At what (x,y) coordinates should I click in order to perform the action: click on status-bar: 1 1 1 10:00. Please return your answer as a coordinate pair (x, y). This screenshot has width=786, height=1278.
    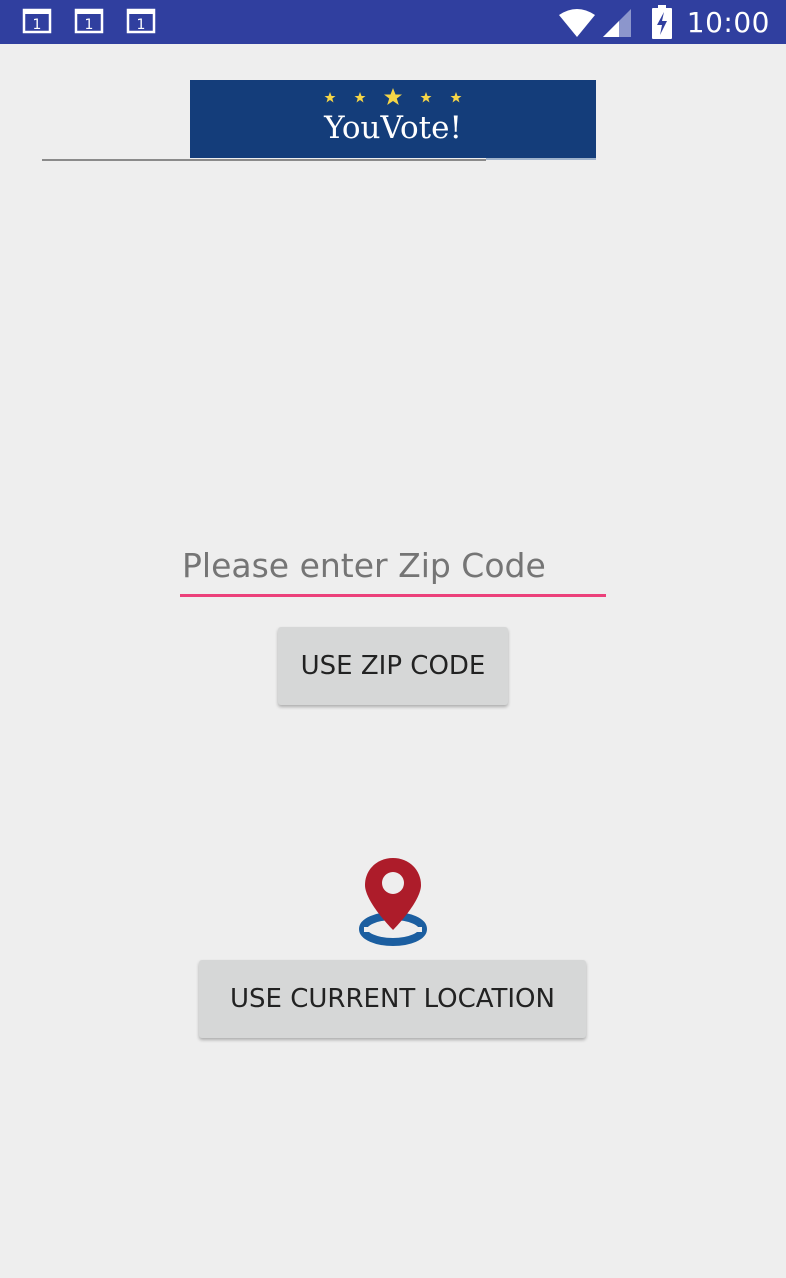
    Looking at the image, I should click on (393, 22).